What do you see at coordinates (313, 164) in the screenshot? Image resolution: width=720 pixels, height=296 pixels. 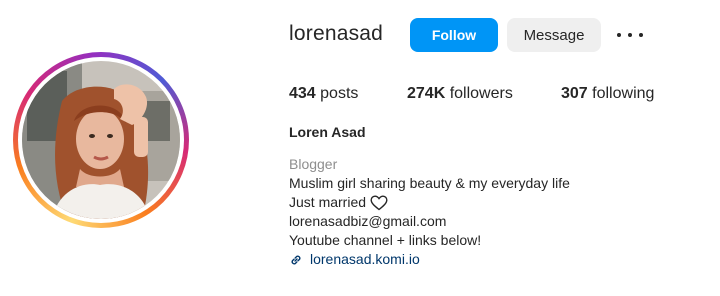 I see `category-label: Blogger` at bounding box center [313, 164].